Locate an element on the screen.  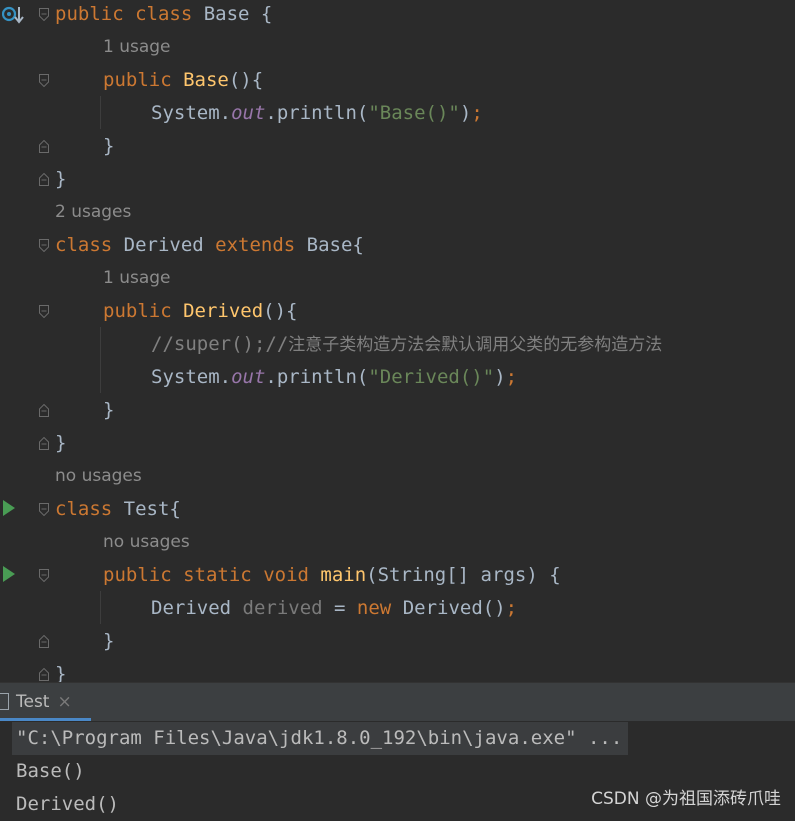
code-line: public static void main(String[] args) { is located at coordinates (332, 575).